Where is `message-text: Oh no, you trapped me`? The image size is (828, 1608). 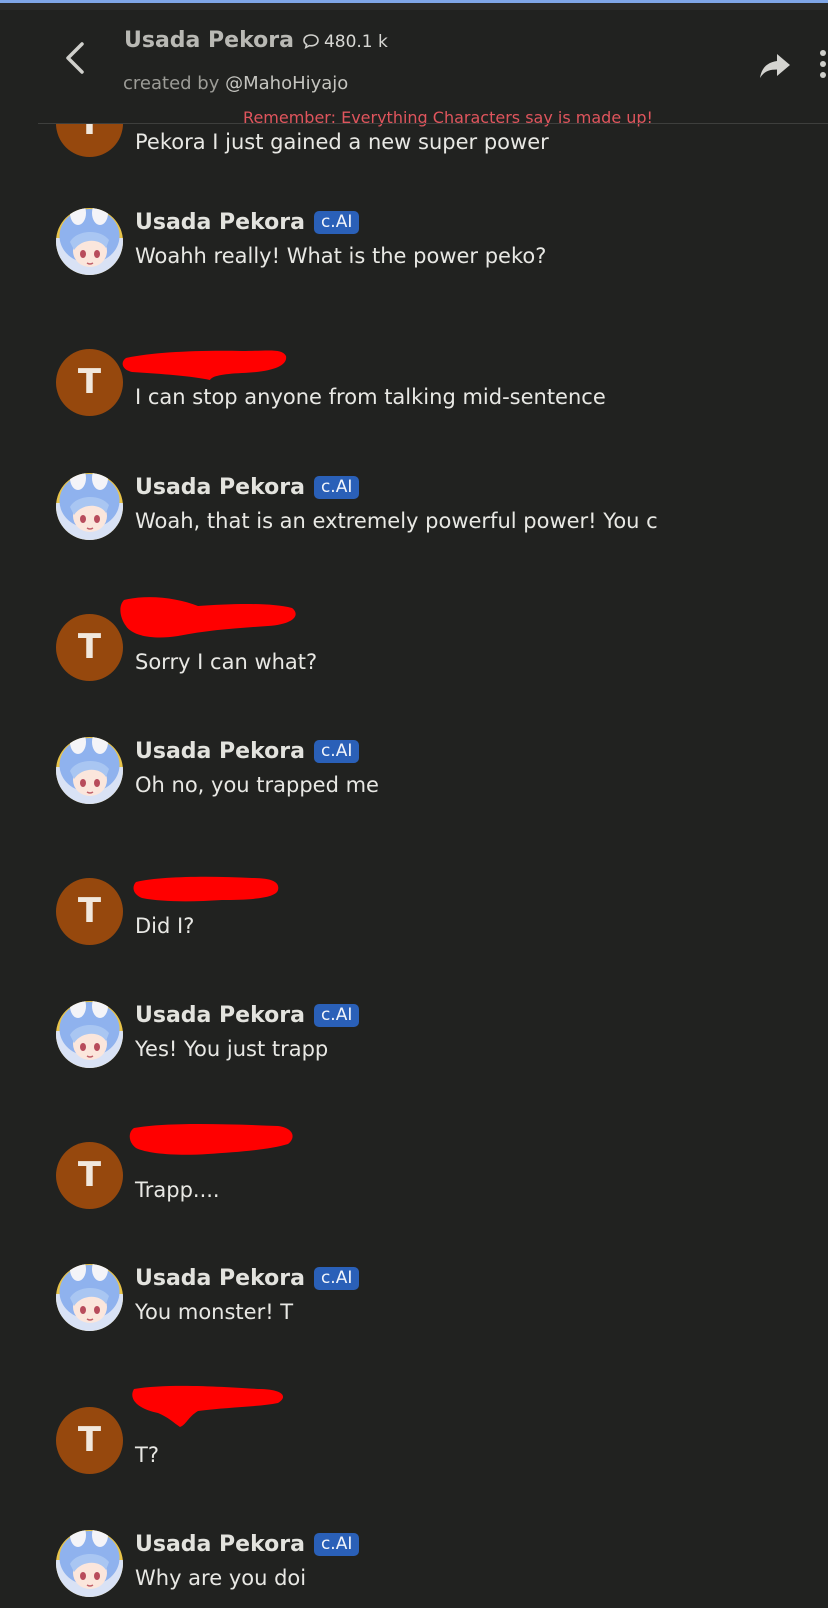 message-text: Oh no, you trapped me is located at coordinates (257, 785).